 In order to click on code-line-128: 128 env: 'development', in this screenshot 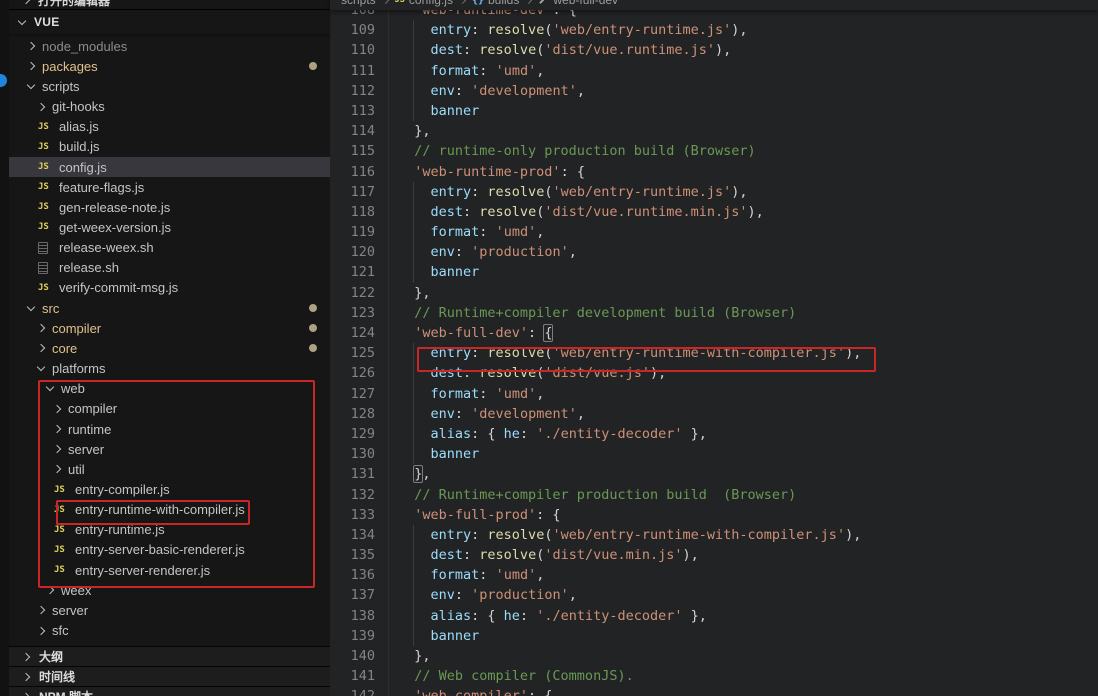, I will do `click(714, 414)`.